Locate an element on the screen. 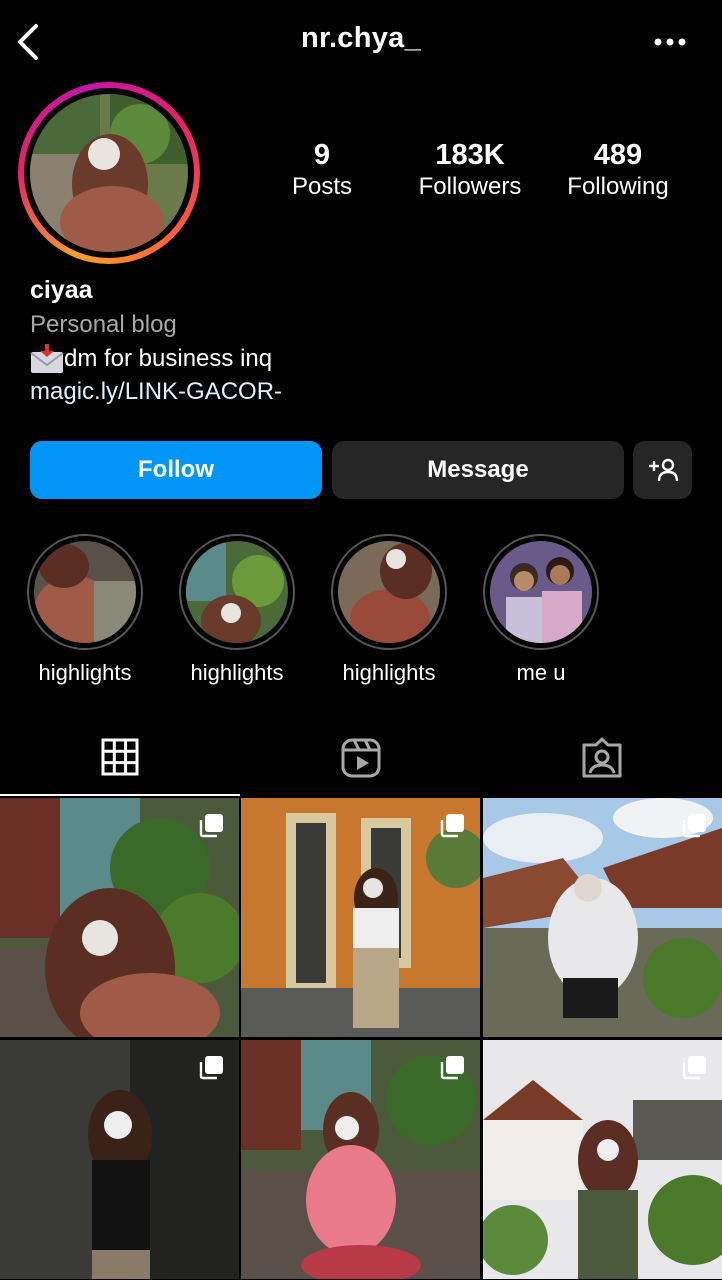  followers-count: 183K is located at coordinates (470, 155).